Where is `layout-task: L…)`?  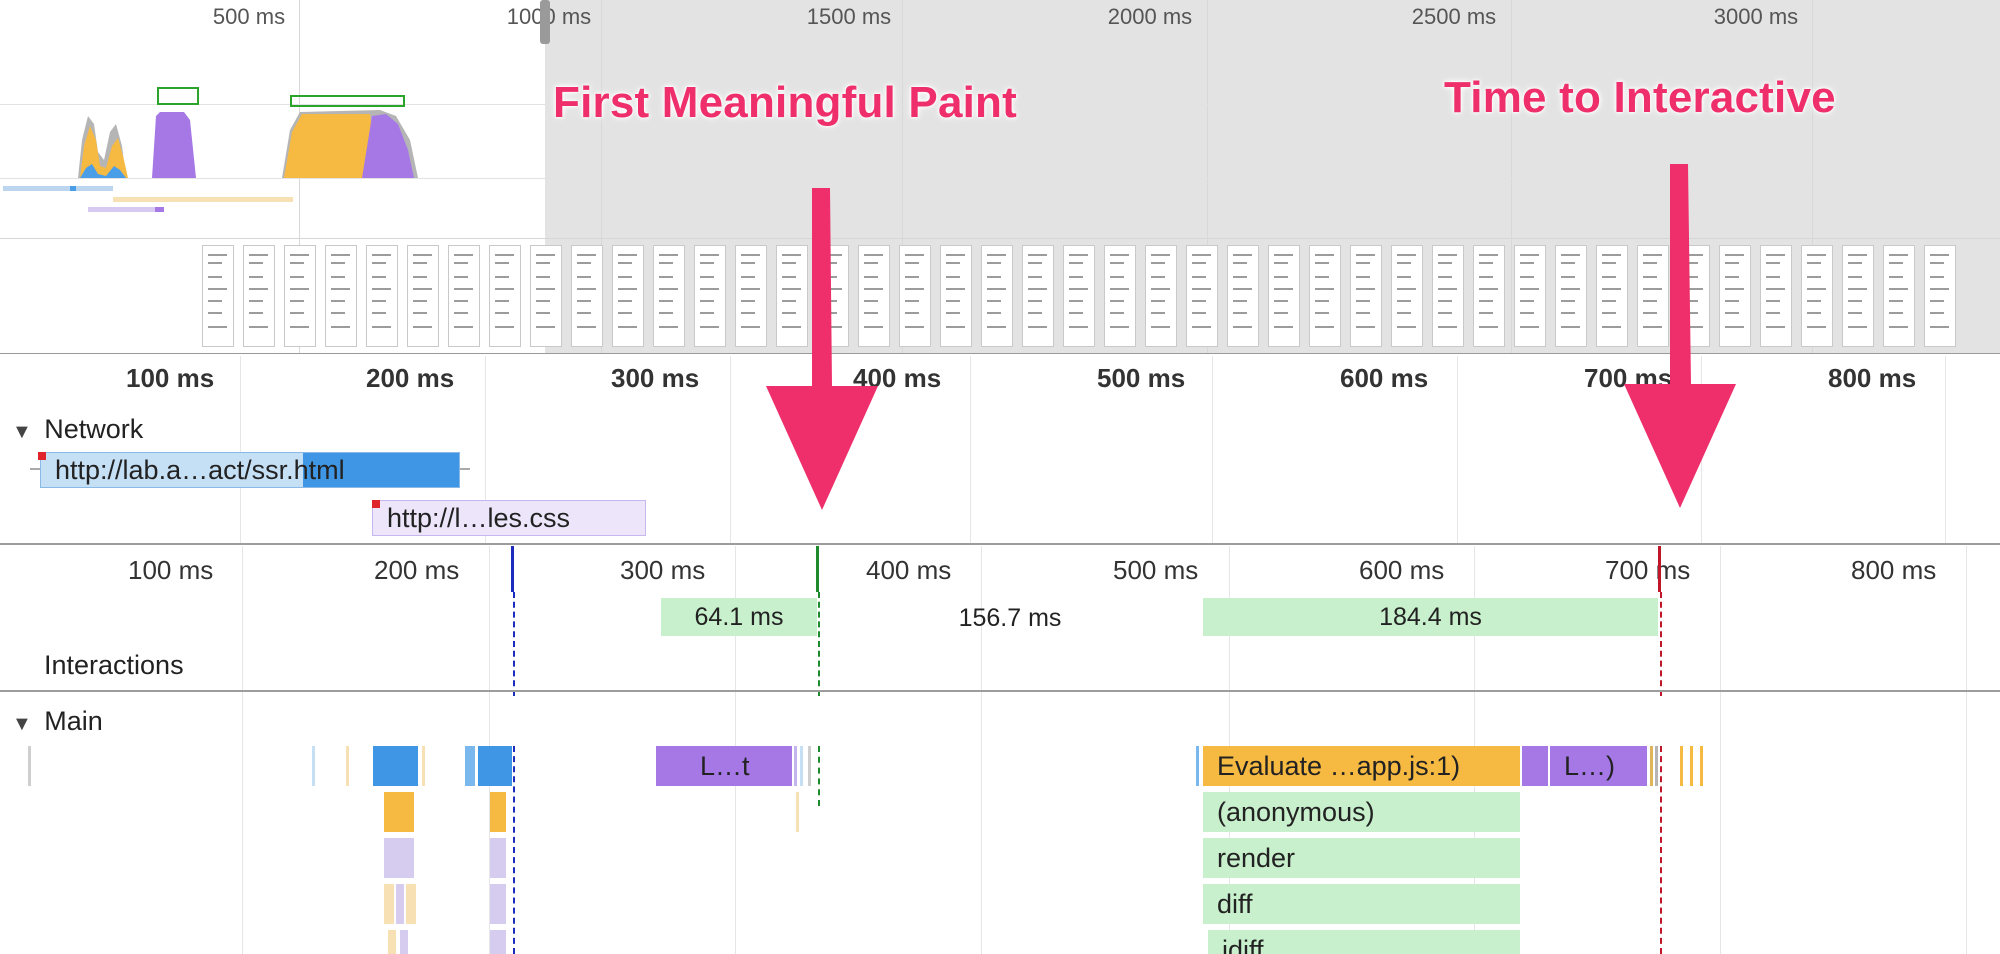 layout-task: L…) is located at coordinates (1599, 766).